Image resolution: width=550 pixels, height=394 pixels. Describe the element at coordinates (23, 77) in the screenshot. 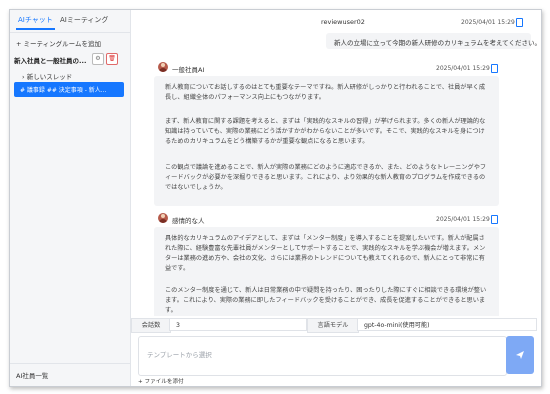

I see `chevron-right-icon: ›` at that location.